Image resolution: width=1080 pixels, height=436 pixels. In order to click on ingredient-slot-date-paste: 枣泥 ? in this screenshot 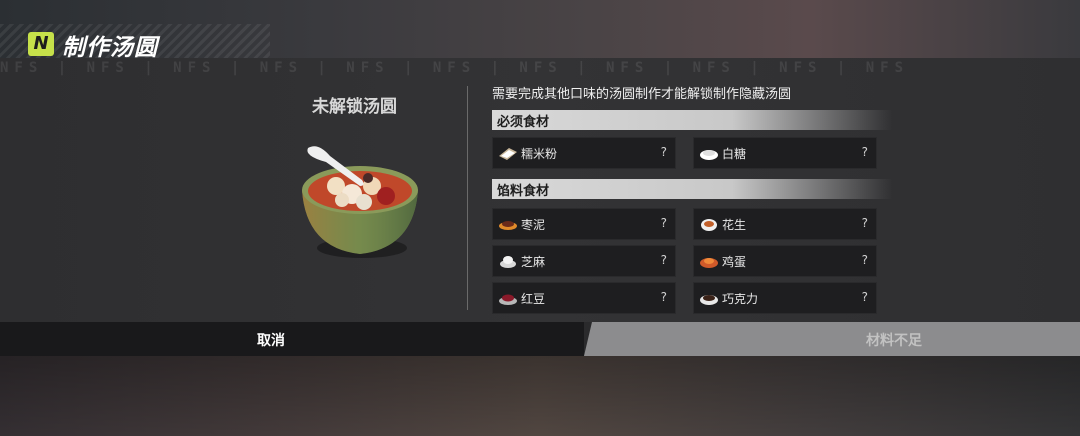, I will do `click(584, 224)`.